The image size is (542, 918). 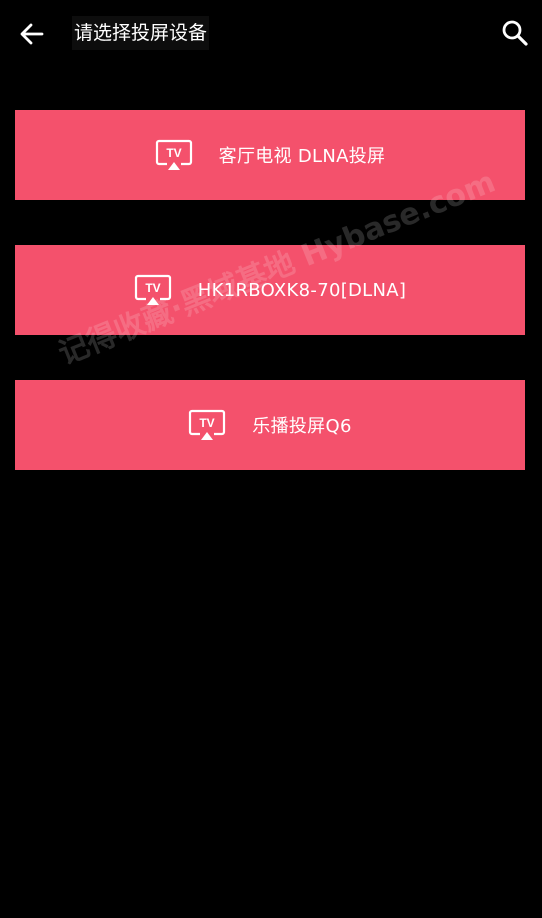 I want to click on device-item: TV 客厅电视 DLNA投屏, so click(x=270, y=155).